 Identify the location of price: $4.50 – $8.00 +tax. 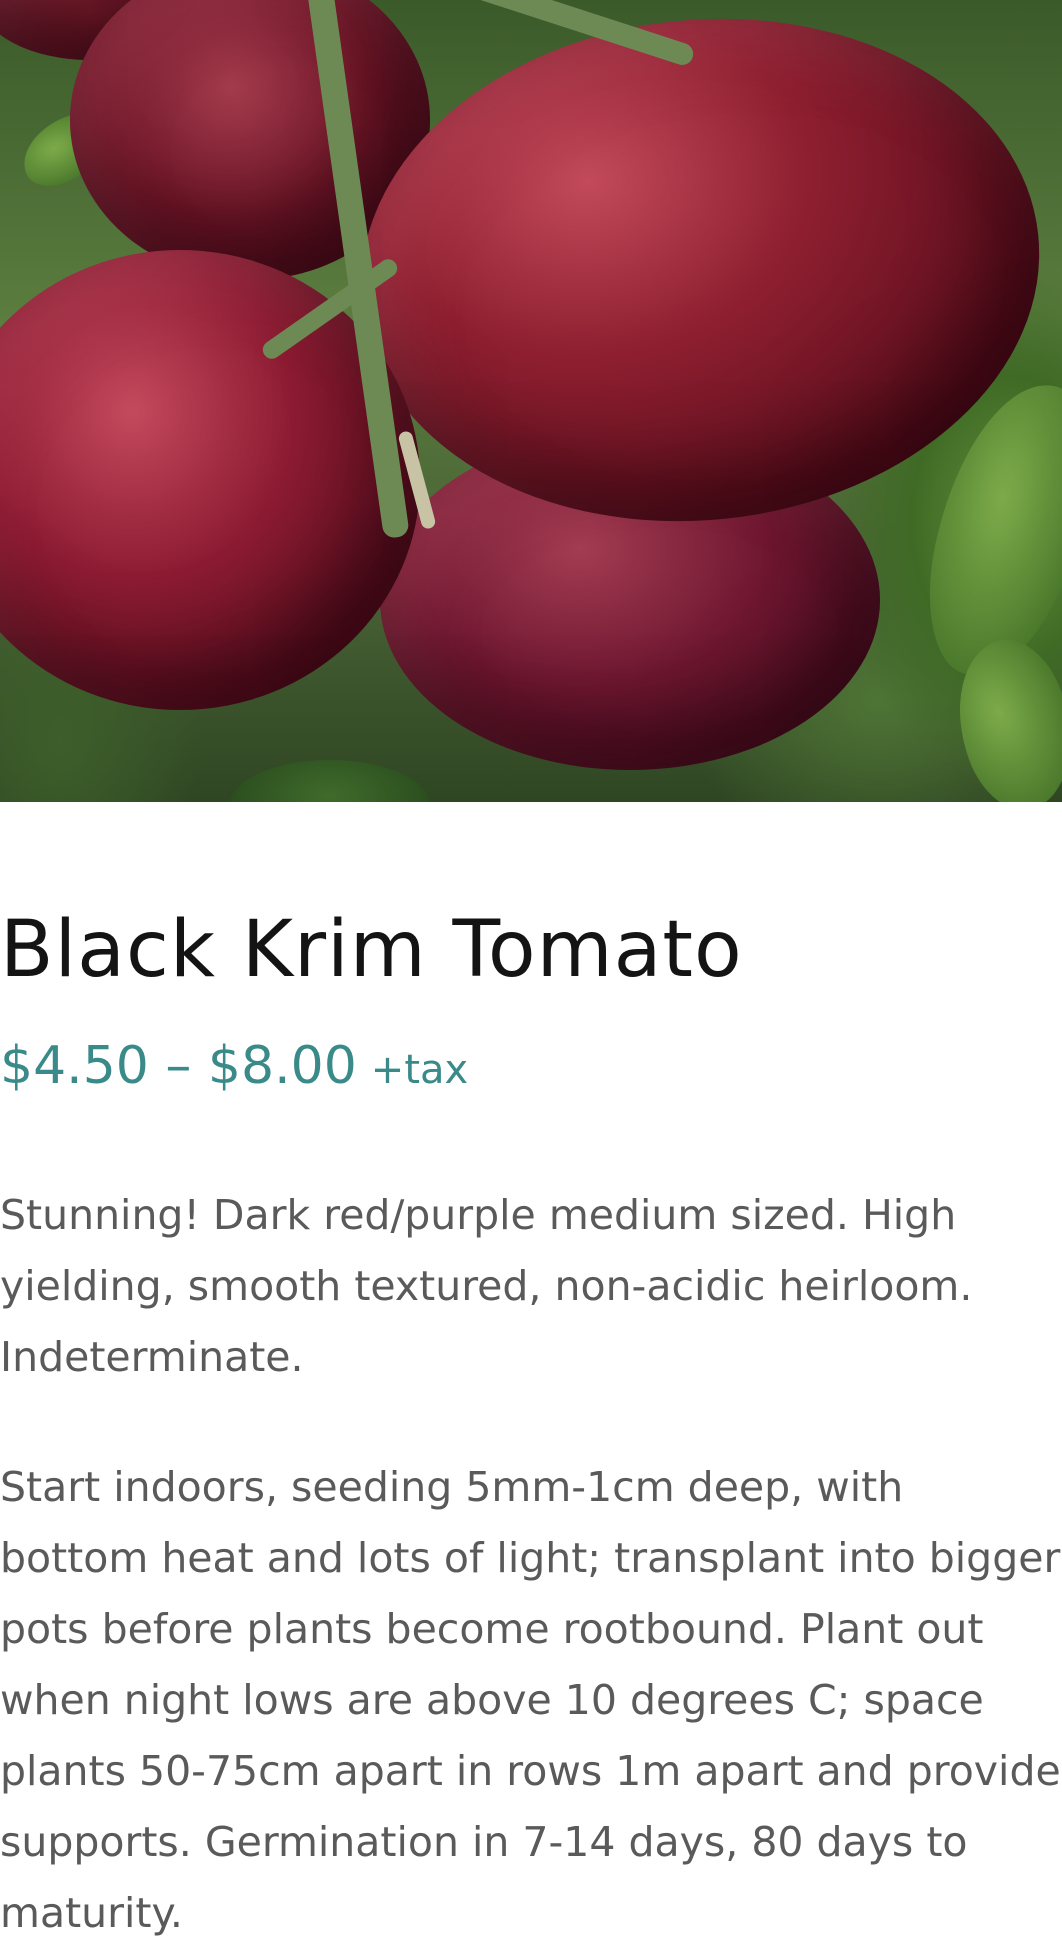
(234, 1068).